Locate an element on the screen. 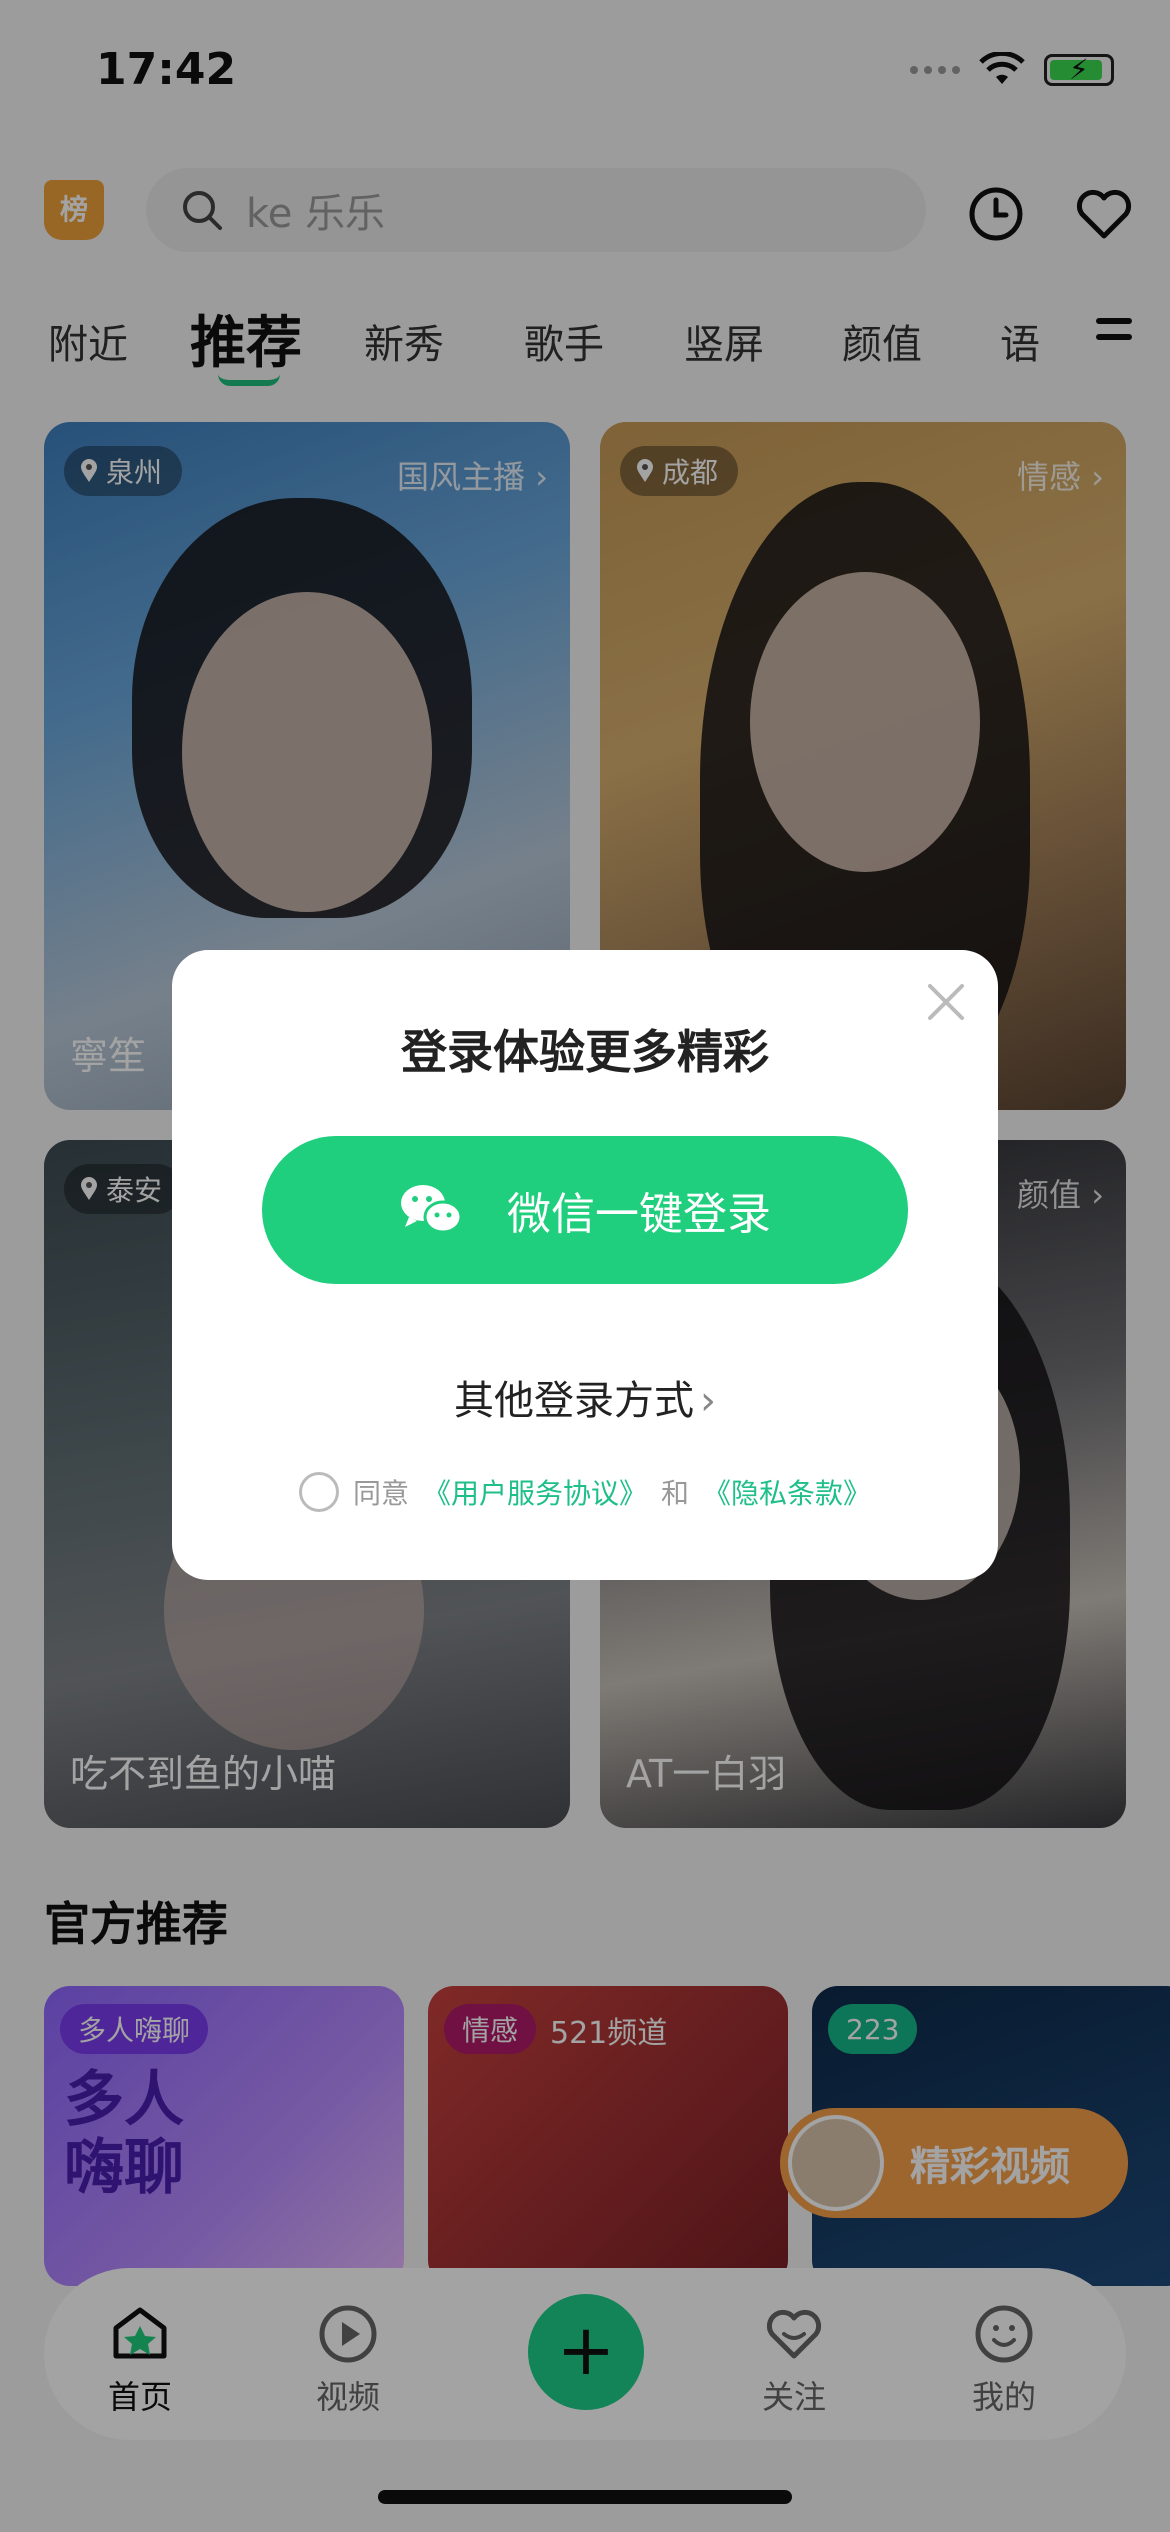  wechat-login-label: 微信一键登录 is located at coordinates (639, 1214).